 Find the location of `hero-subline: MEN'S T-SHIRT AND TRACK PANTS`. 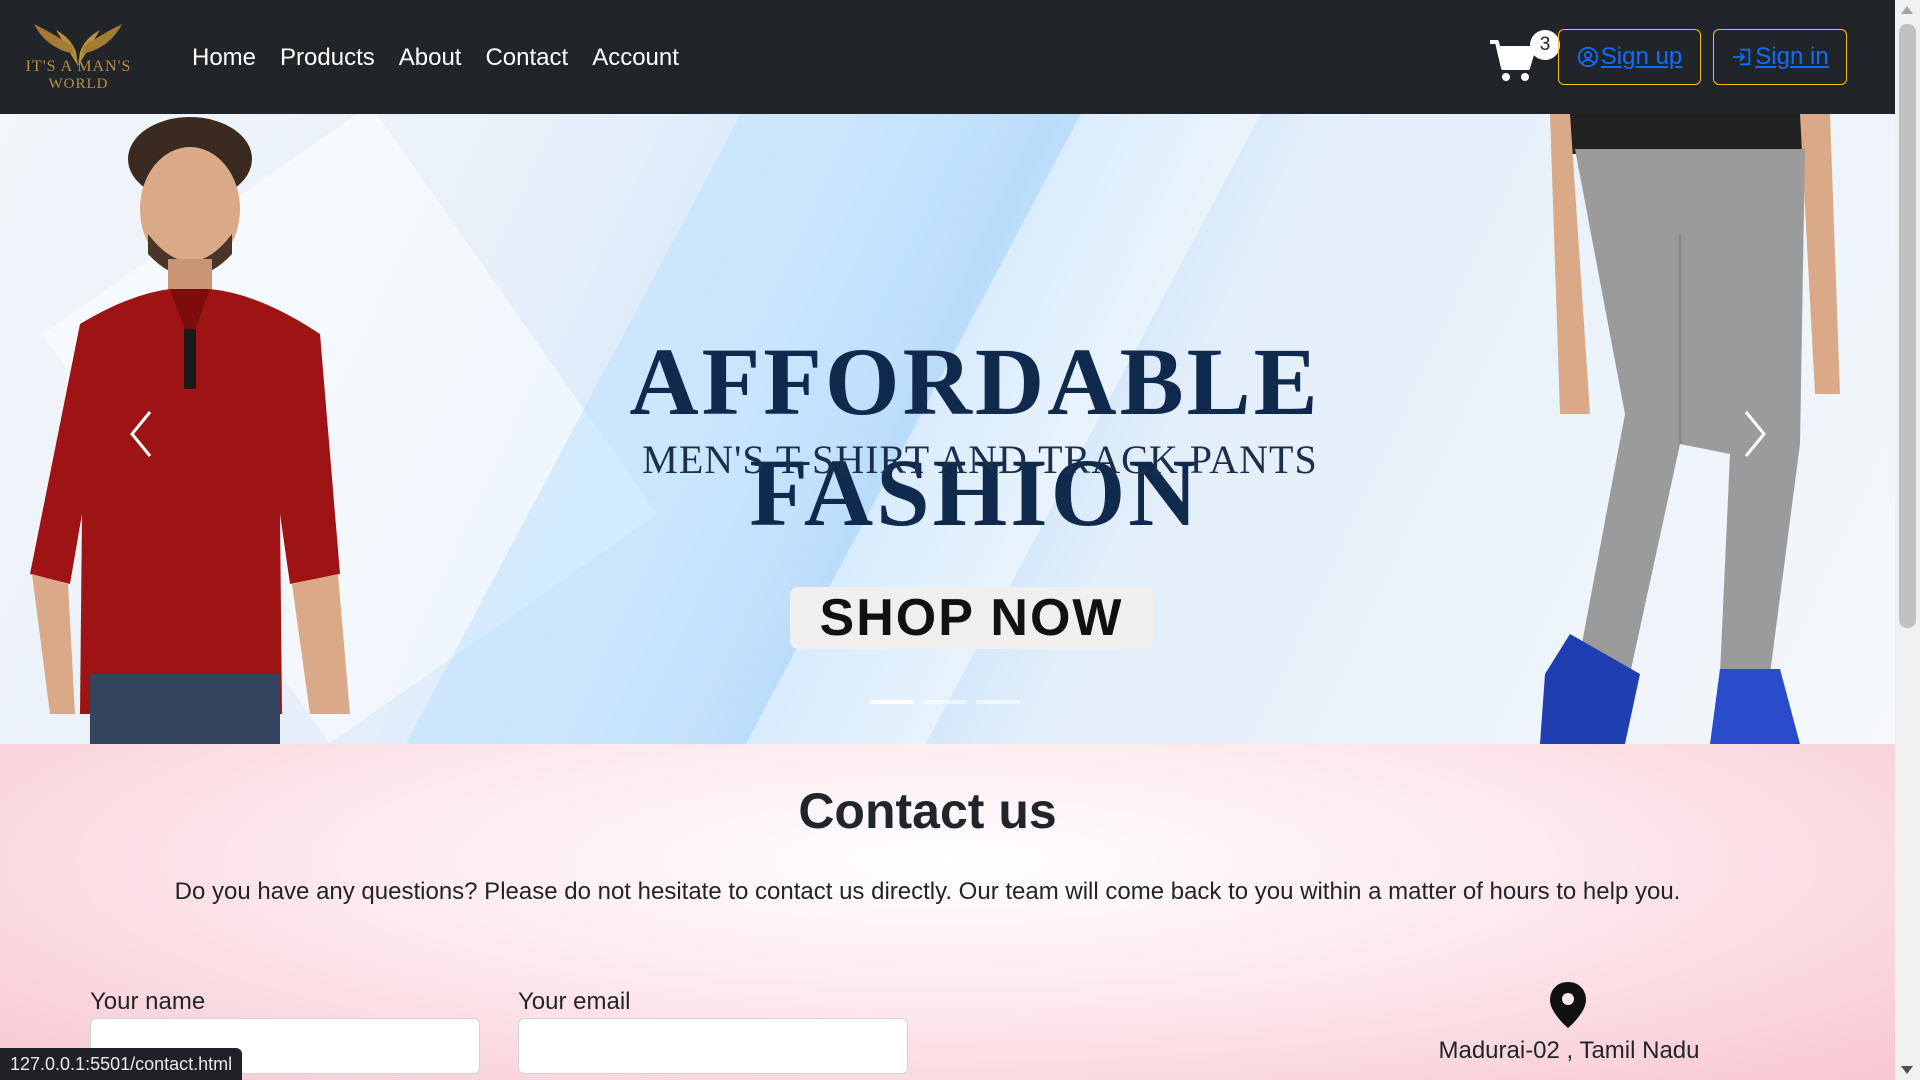

hero-subline: MEN'S T-SHIRT AND TRACK PANTS is located at coordinates (980, 459).